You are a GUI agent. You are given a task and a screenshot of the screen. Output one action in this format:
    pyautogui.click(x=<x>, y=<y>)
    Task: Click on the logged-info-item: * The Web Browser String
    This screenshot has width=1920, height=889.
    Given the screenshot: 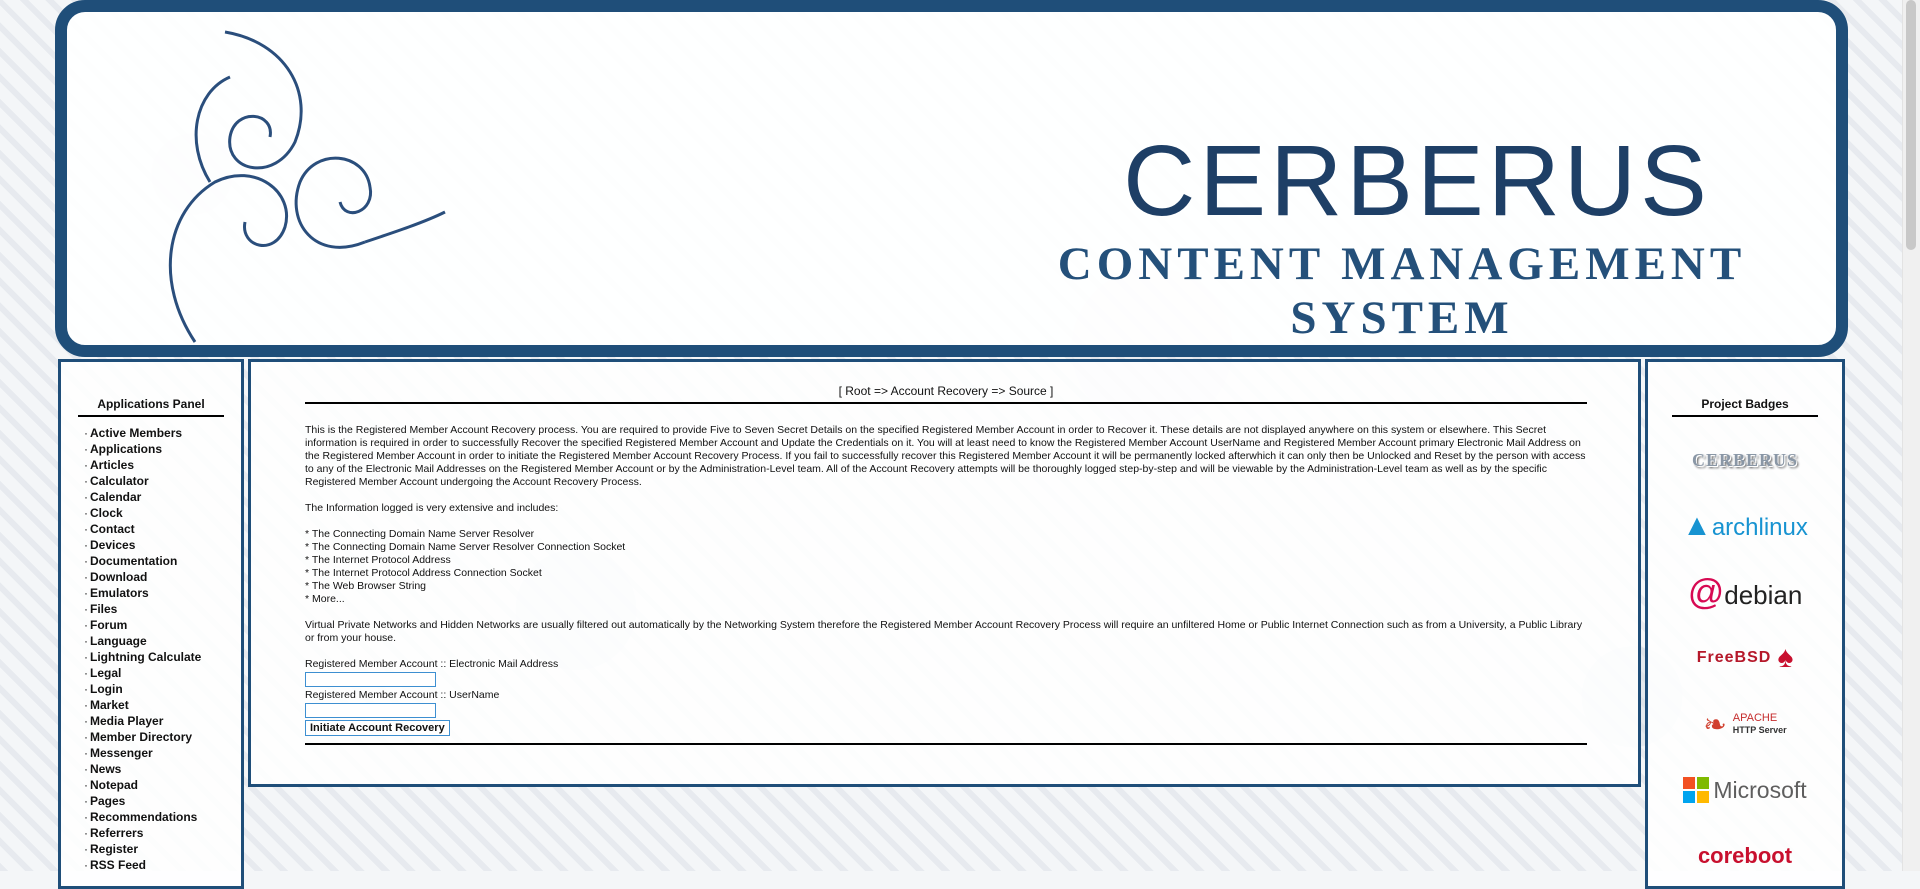 What is the action you would take?
    pyautogui.click(x=365, y=586)
    